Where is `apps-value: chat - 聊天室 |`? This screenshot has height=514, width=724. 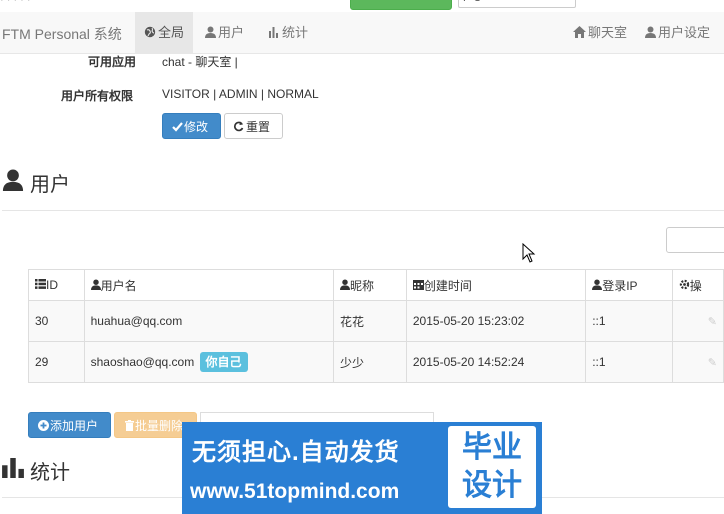
apps-value: chat - 聊天室 | is located at coordinates (200, 62).